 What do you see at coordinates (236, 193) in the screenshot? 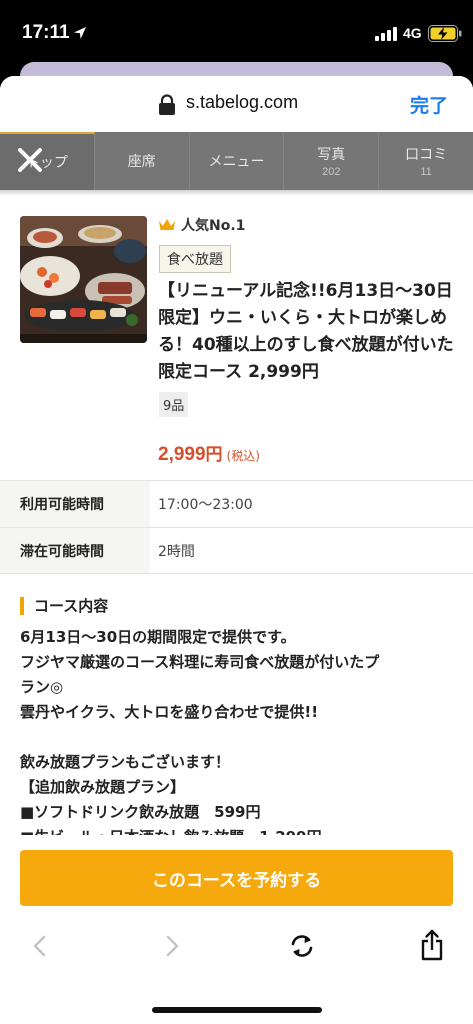
I see `tabs-shadow` at bounding box center [236, 193].